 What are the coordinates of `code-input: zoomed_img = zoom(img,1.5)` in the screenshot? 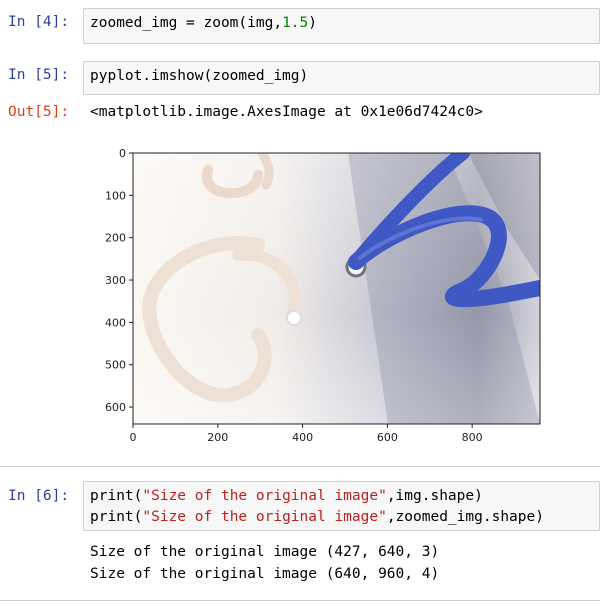 It's located at (341, 26).